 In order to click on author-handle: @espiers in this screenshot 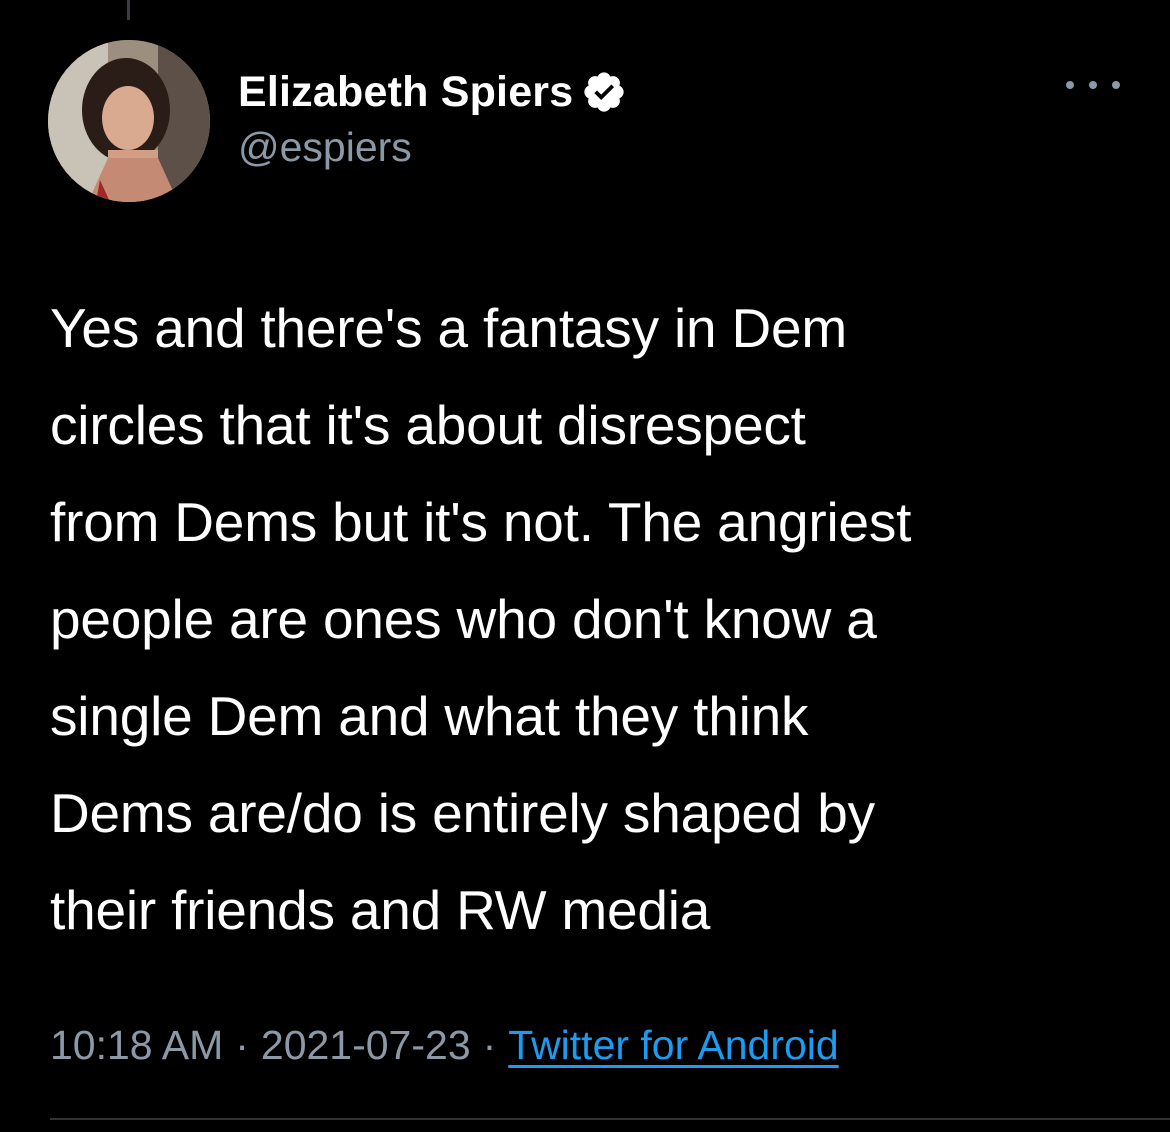, I will do `click(325, 147)`.